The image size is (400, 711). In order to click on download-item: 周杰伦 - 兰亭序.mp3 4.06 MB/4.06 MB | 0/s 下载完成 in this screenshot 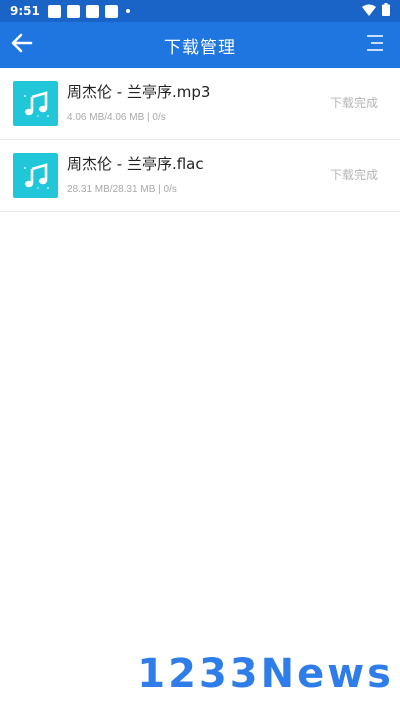, I will do `click(200, 104)`.